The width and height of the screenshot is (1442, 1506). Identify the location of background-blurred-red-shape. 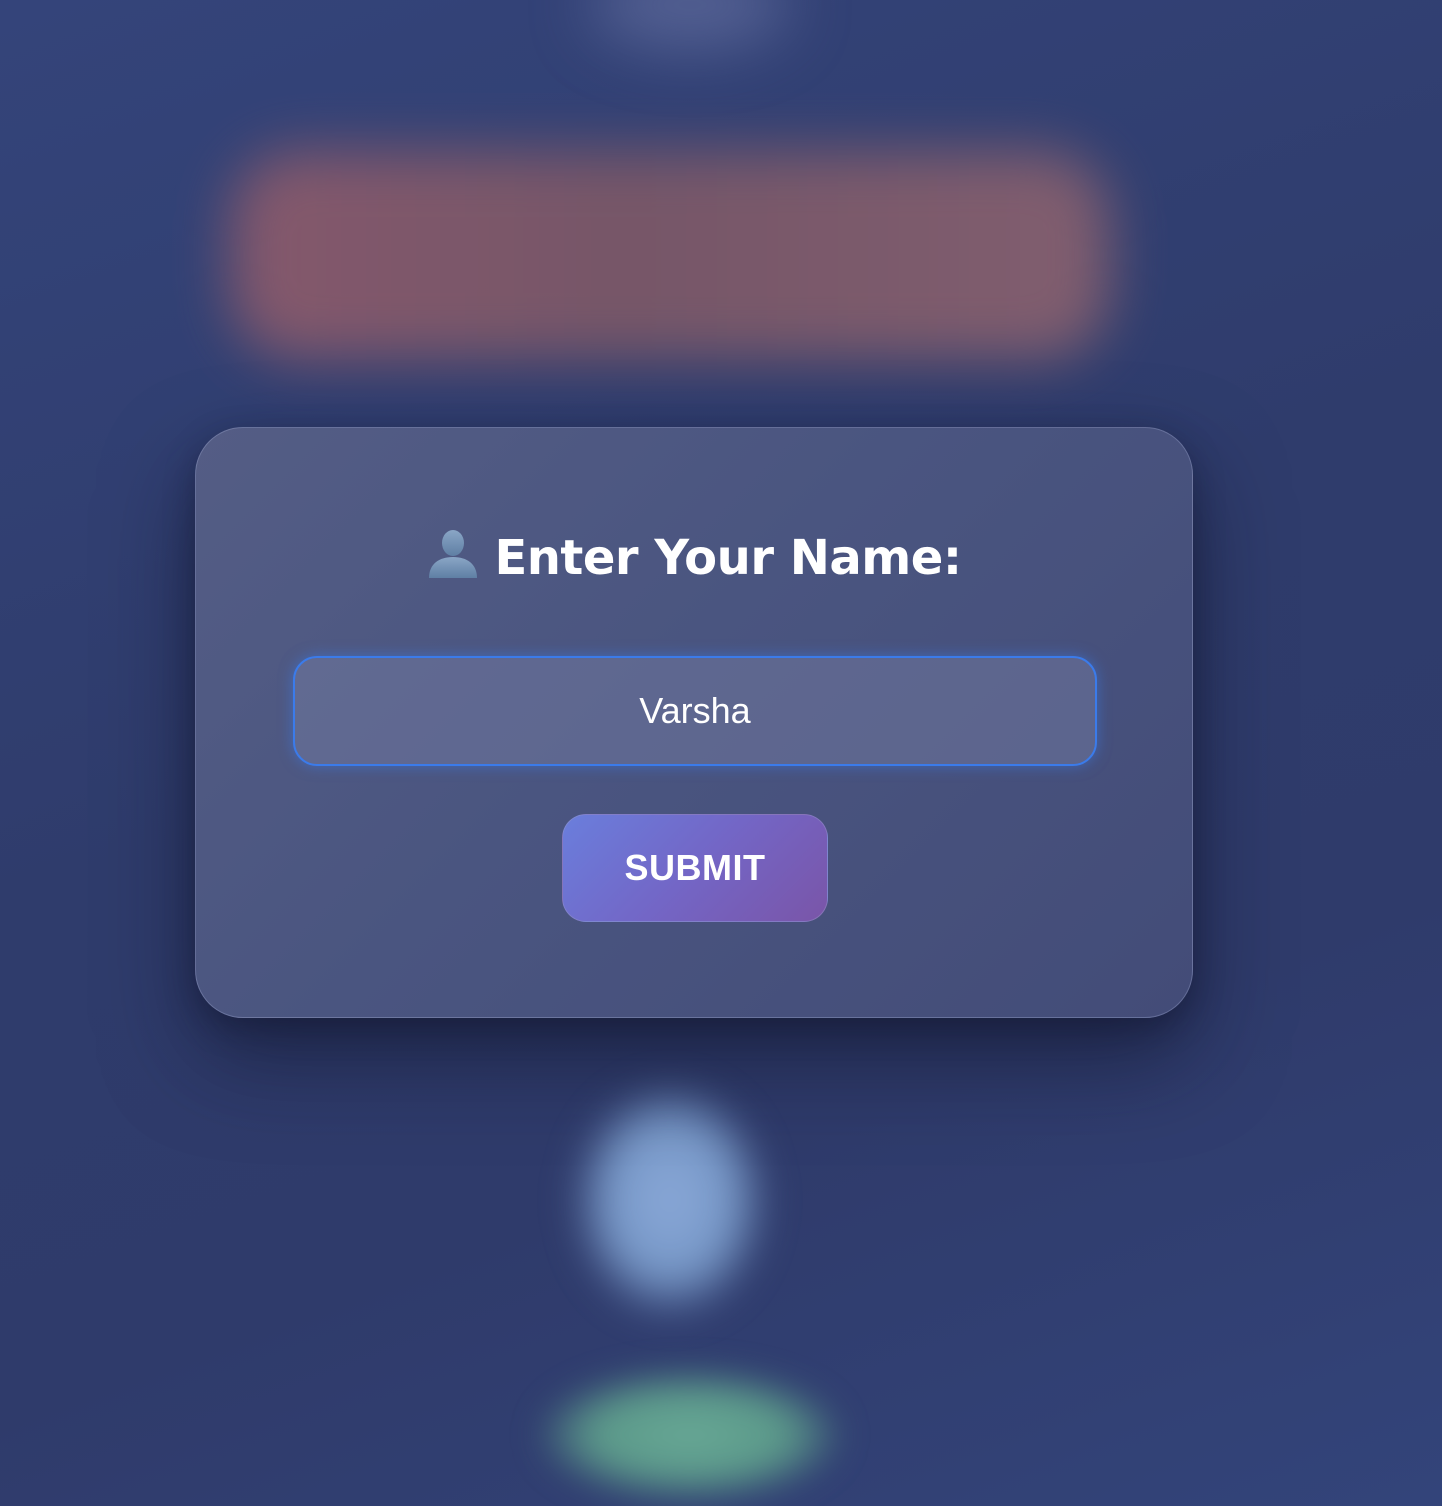
(670, 255).